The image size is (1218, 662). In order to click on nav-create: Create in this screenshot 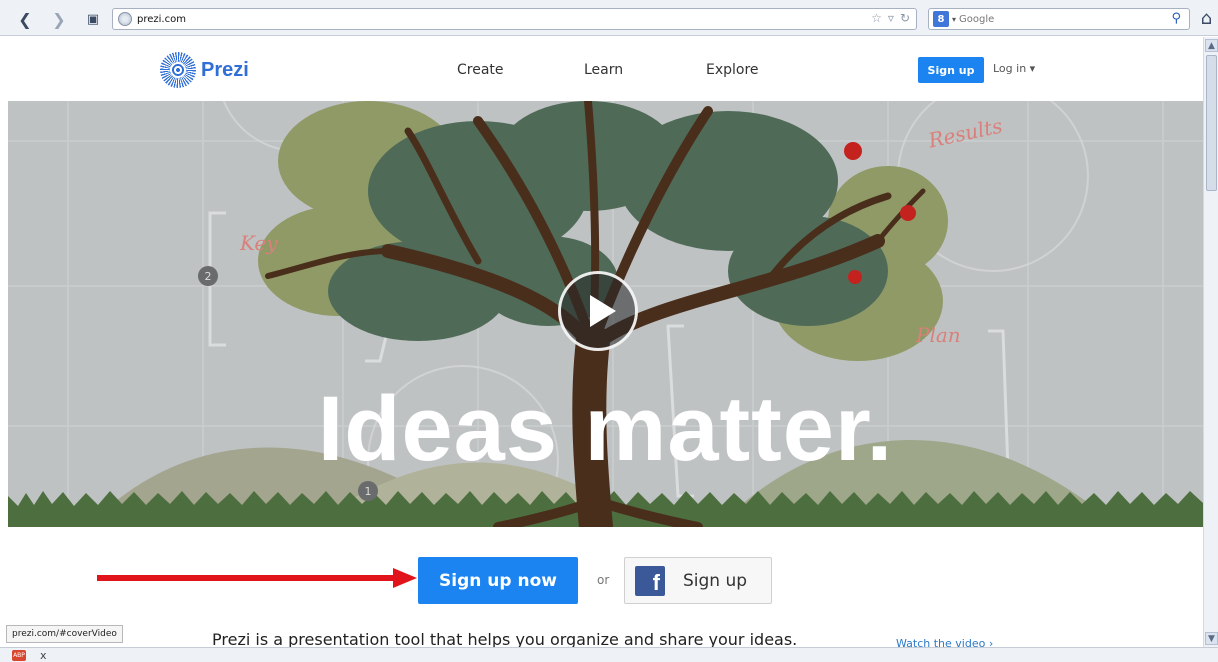, I will do `click(480, 70)`.